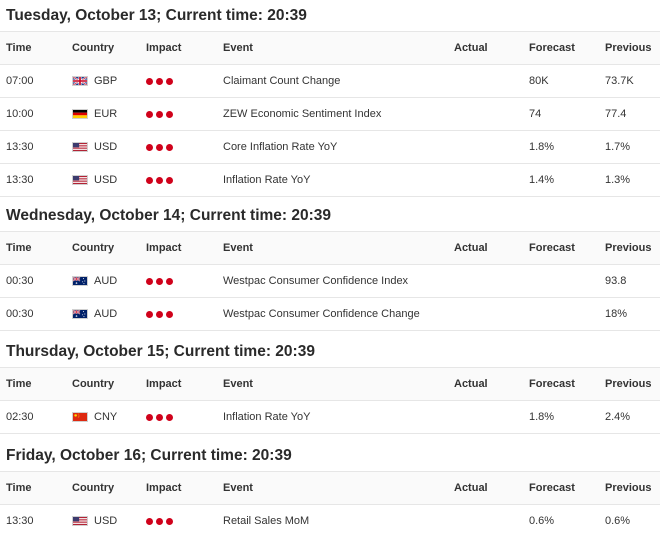 This screenshot has width=660, height=537. What do you see at coordinates (618, 521) in the screenshot?
I see `event-previous: 0.6%` at bounding box center [618, 521].